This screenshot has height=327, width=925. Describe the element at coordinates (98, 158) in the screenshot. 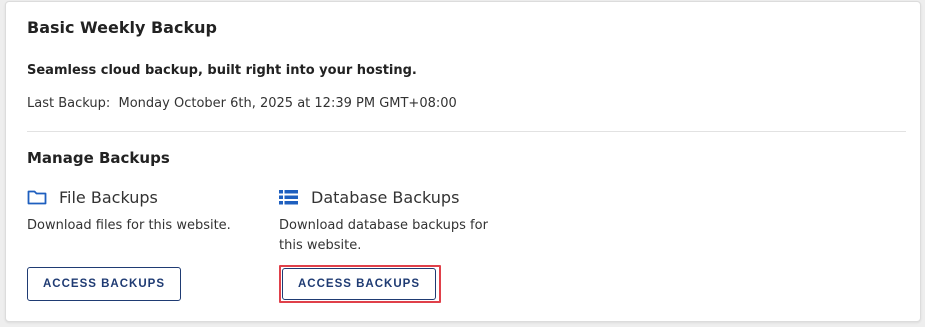

I see `manage-backups-title: Manage Backups` at that location.